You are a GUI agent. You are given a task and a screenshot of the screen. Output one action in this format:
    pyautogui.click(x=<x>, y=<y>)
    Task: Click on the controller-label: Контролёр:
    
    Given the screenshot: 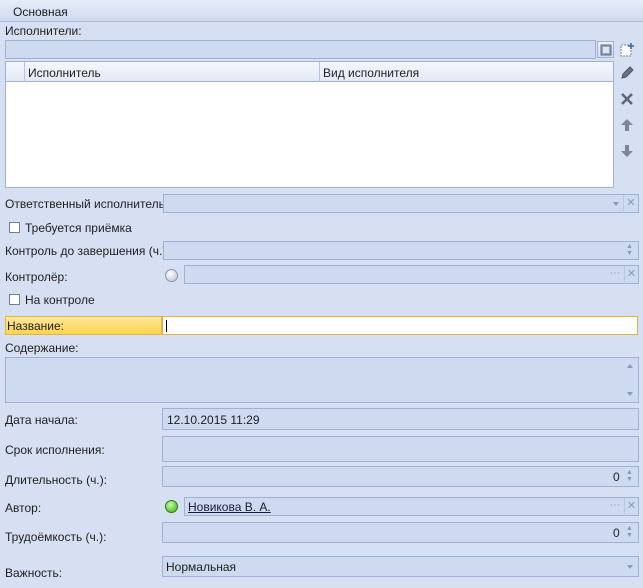 What is the action you would take?
    pyautogui.click(x=36, y=277)
    